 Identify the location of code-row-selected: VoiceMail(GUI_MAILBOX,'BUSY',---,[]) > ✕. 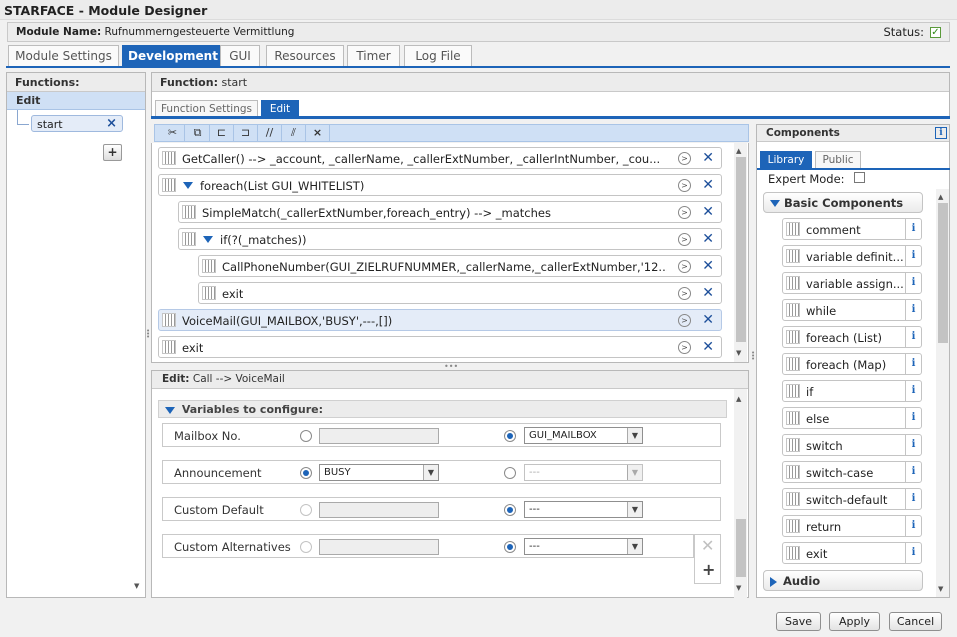
(440, 320).